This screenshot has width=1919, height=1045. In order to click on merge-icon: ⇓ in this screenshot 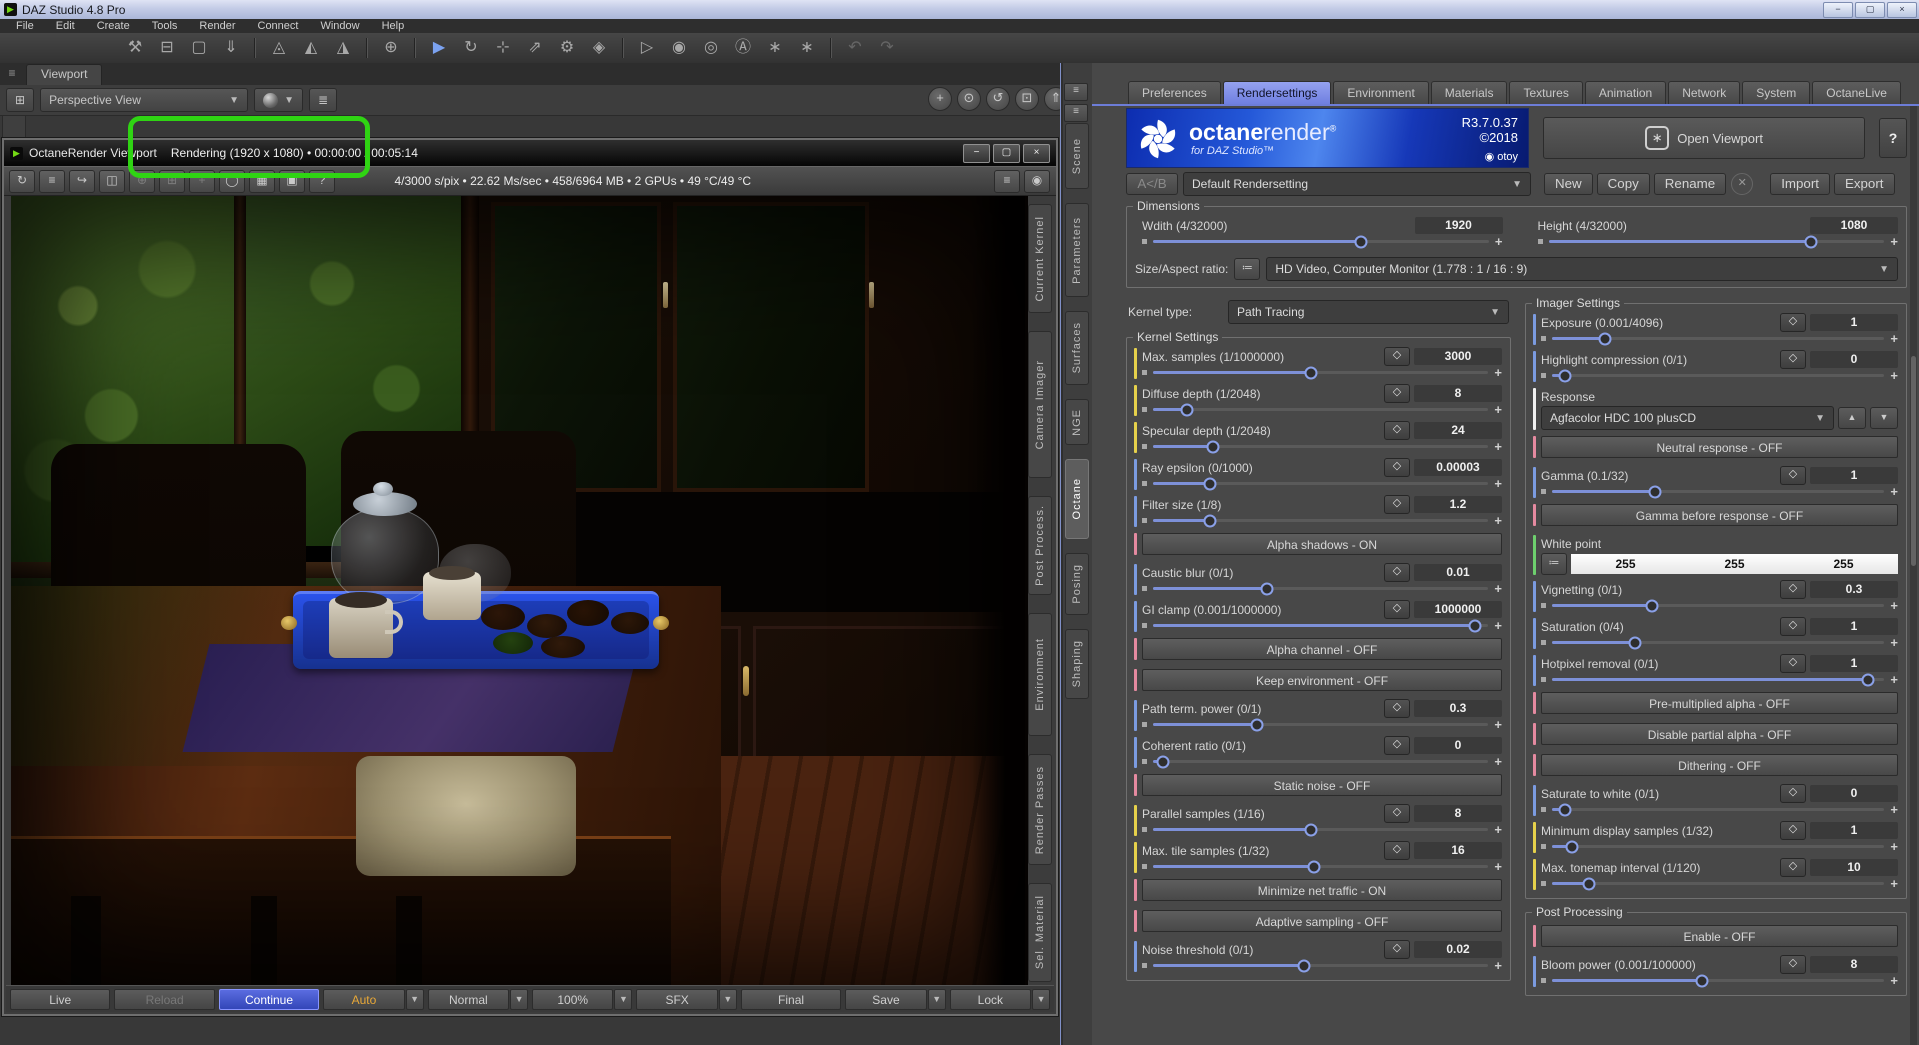, I will do `click(231, 48)`.